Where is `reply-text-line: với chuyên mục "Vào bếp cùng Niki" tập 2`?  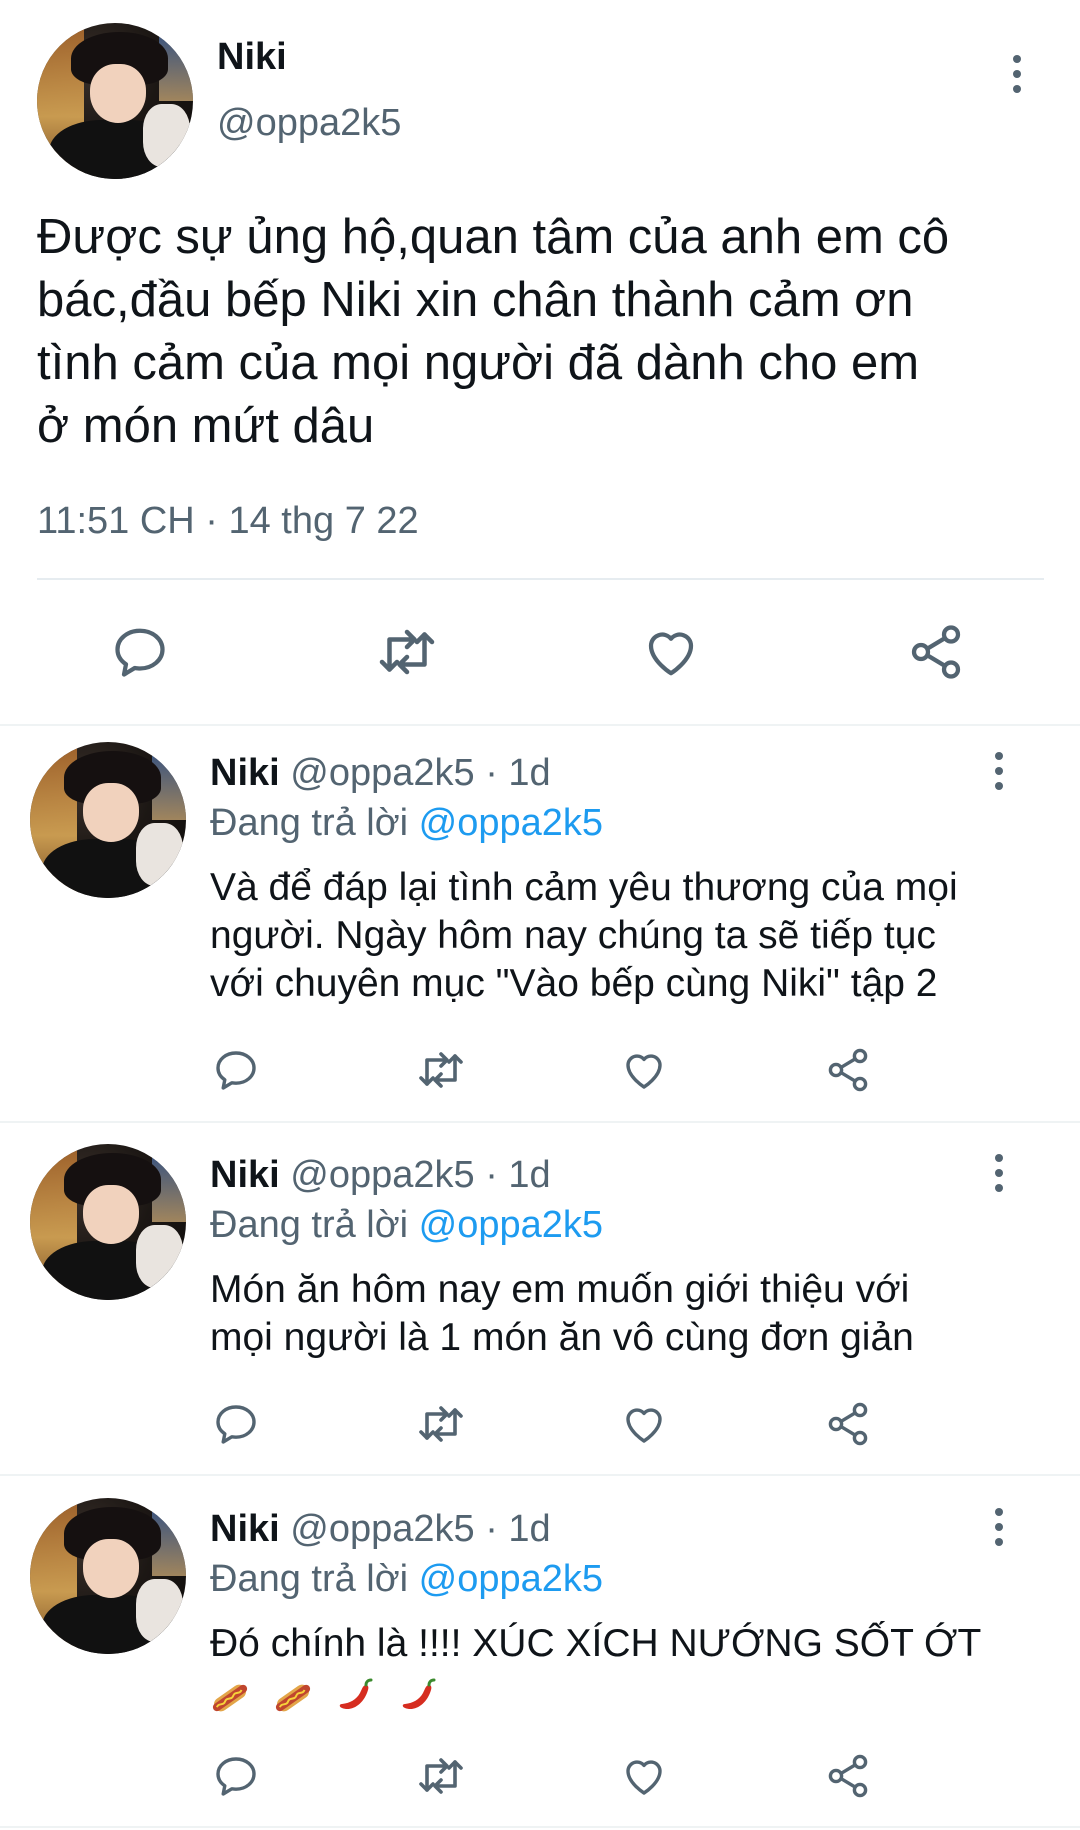 reply-text-line: với chuyên mục "Vào bếp cùng Niki" tập 2 is located at coordinates (574, 983).